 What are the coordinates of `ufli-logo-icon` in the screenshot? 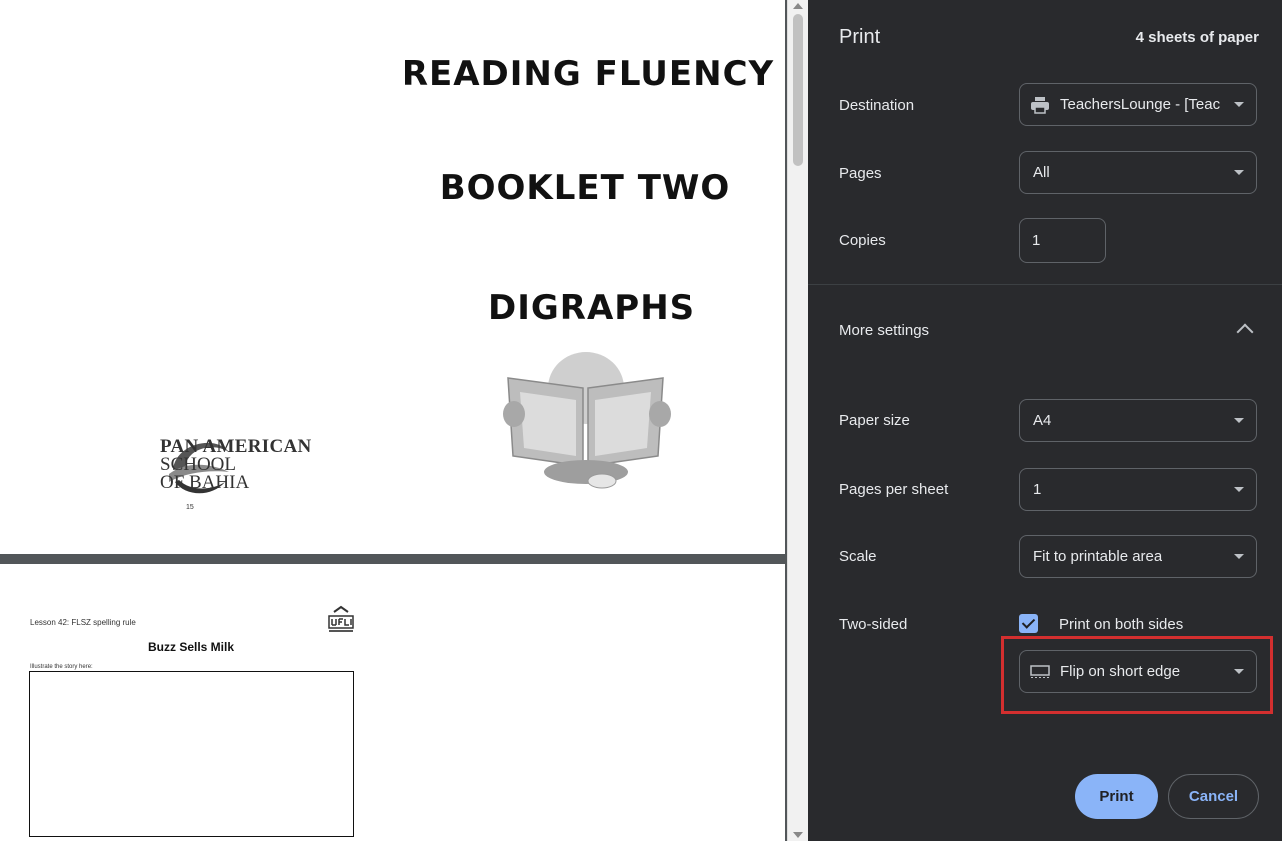 It's located at (341, 618).